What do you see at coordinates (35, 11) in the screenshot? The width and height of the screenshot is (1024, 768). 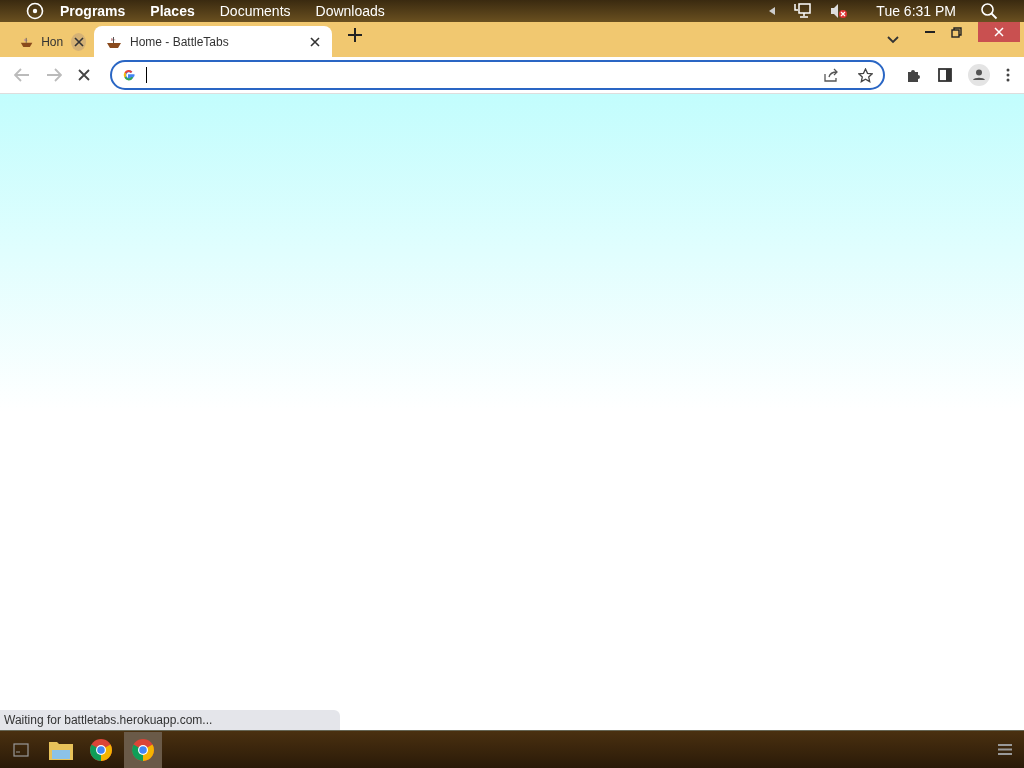 I see `apps-menu-icon` at bounding box center [35, 11].